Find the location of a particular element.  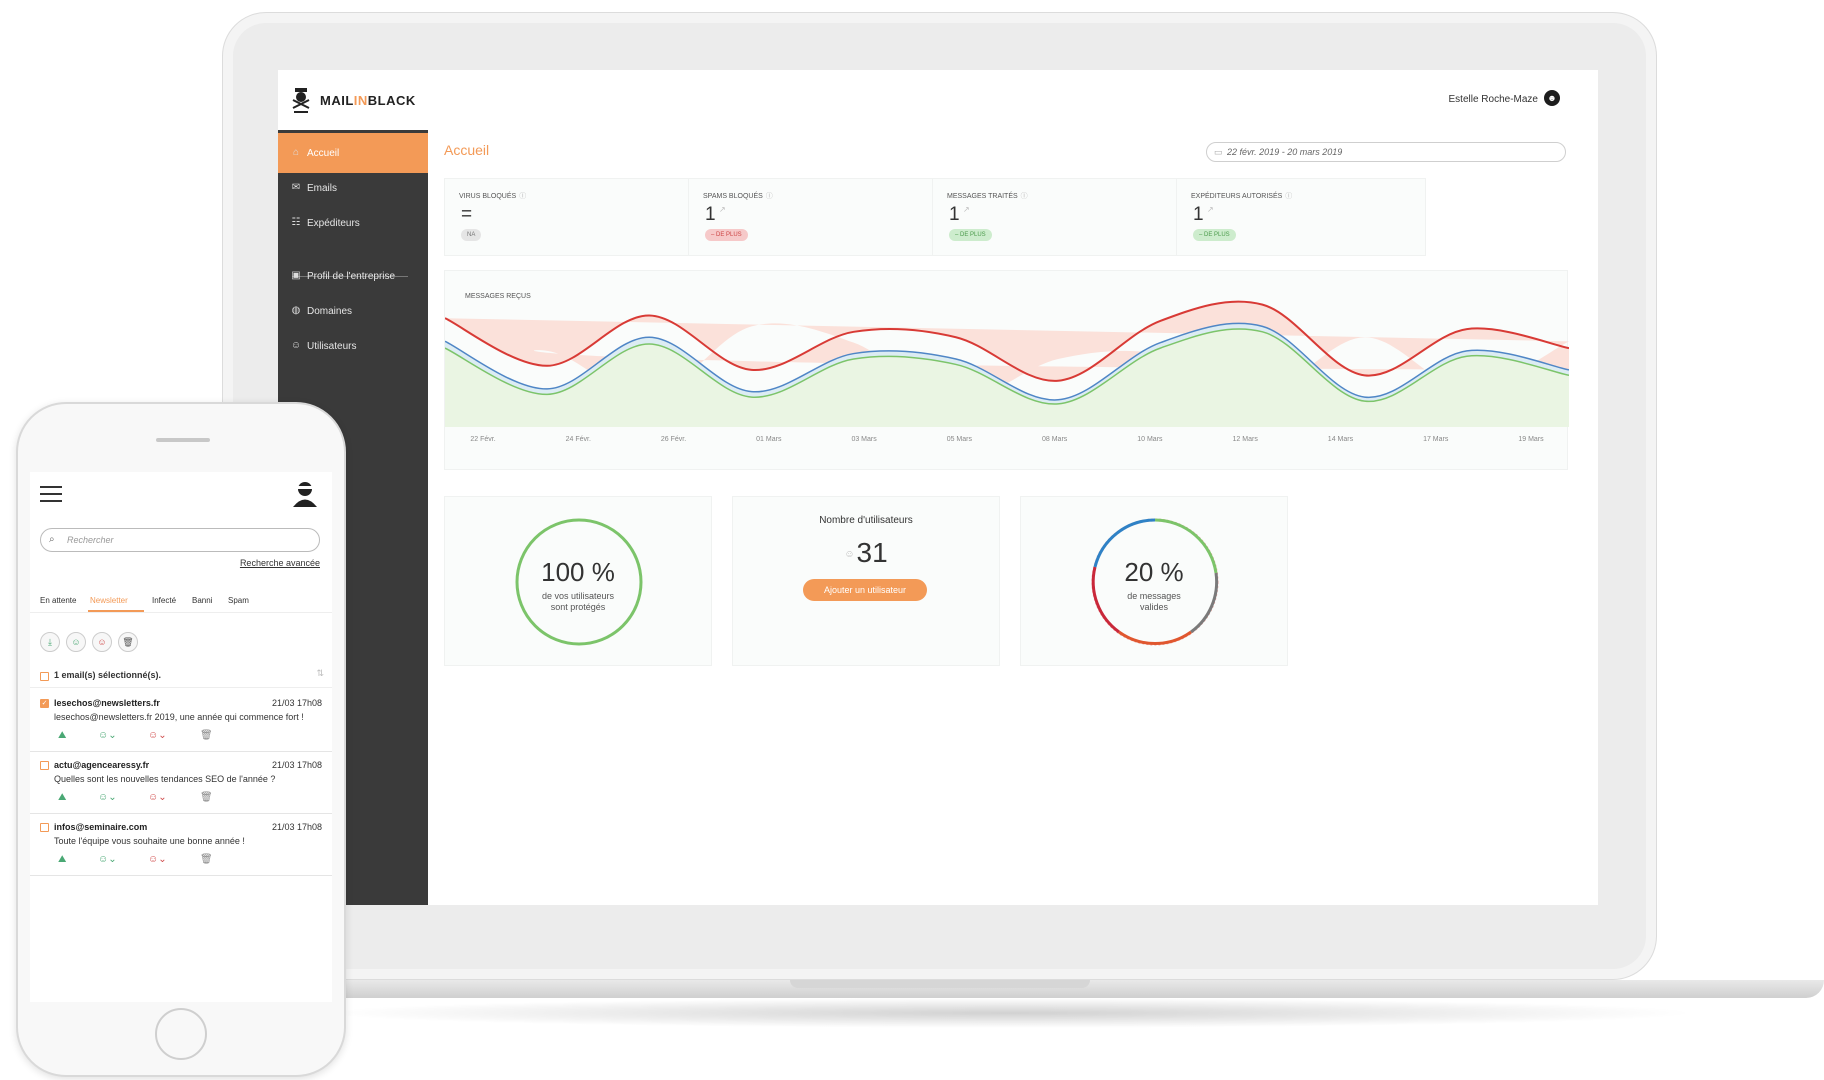

home-icon: ⌂ is located at coordinates (296, 152).